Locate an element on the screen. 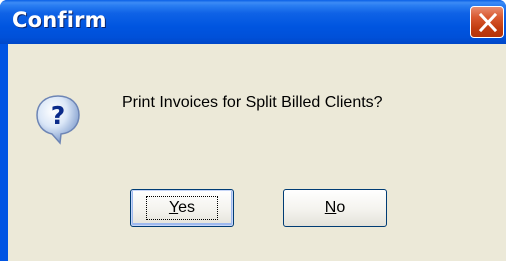  no-button: No is located at coordinates (335, 208).